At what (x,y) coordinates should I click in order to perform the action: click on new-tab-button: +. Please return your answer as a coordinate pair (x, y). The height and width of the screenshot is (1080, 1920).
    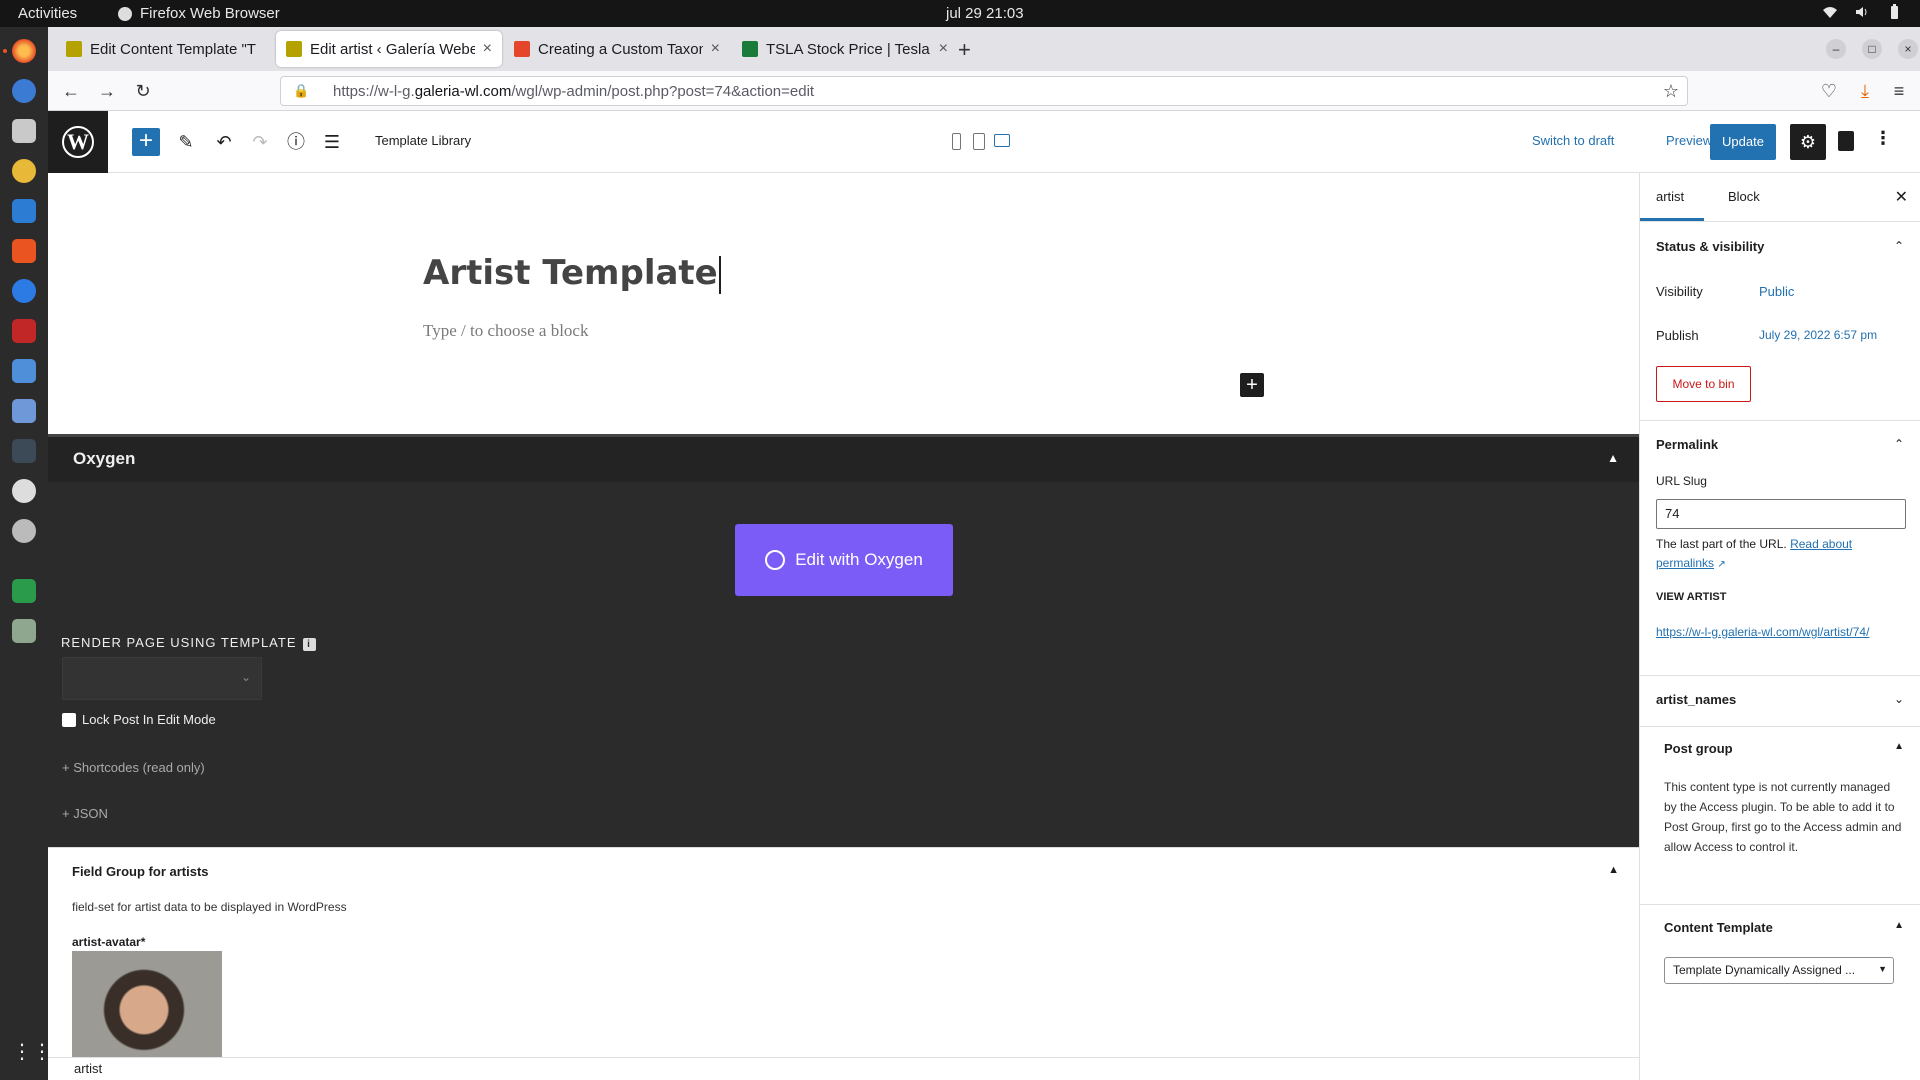
    Looking at the image, I should click on (964, 50).